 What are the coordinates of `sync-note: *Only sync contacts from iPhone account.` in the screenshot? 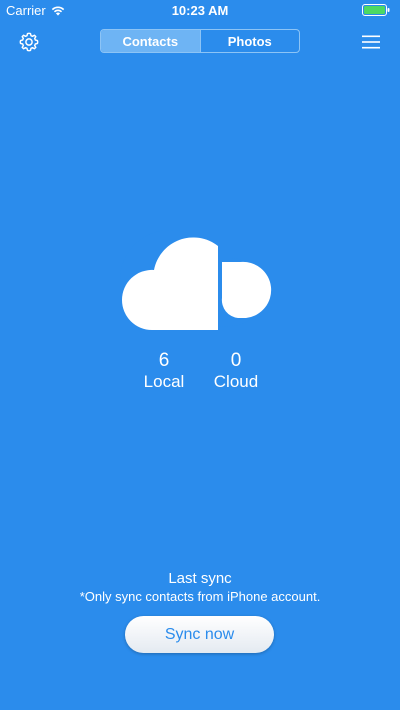 It's located at (200, 596).